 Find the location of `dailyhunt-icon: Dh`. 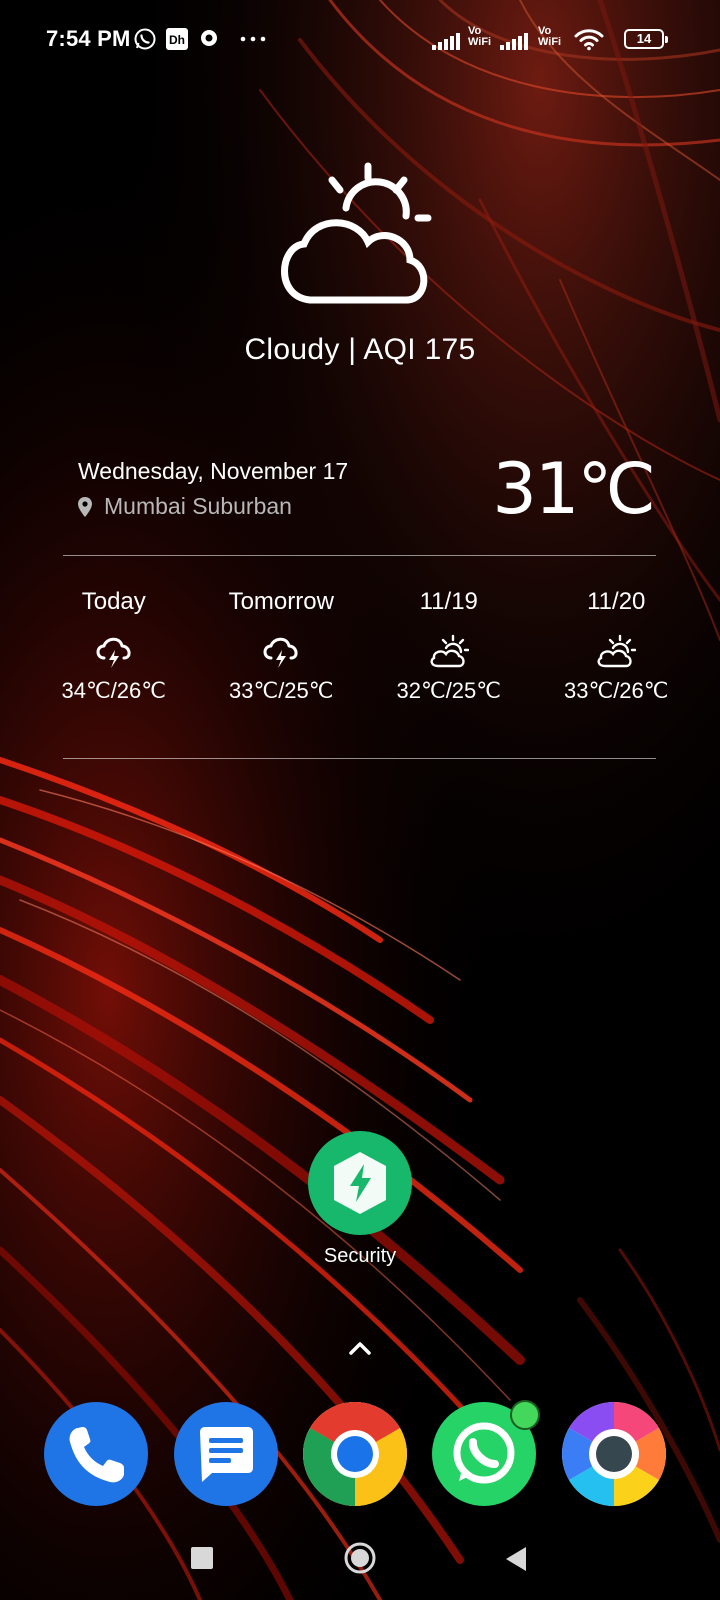

dailyhunt-icon: Dh is located at coordinates (177, 39).